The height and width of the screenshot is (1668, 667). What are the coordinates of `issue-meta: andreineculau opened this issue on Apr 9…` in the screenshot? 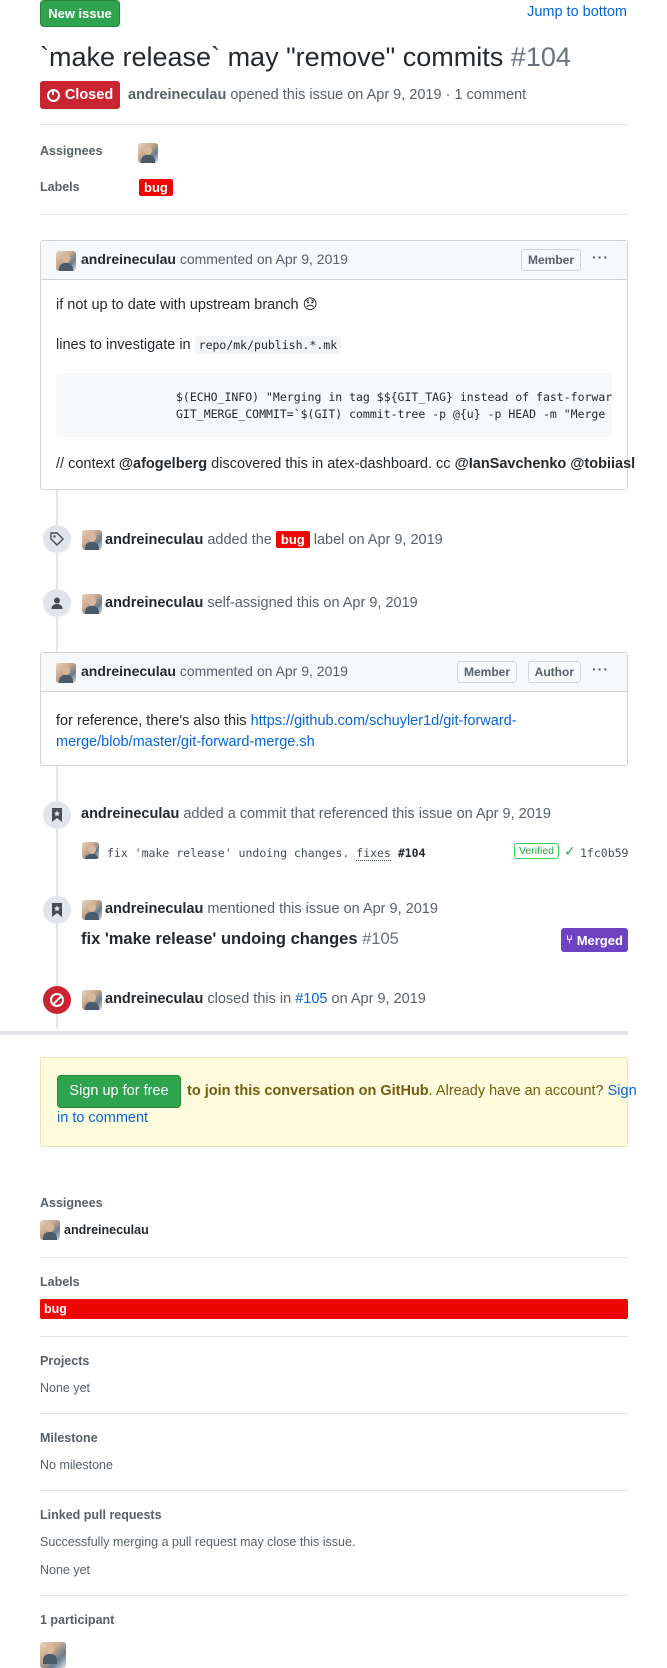 It's located at (327, 95).